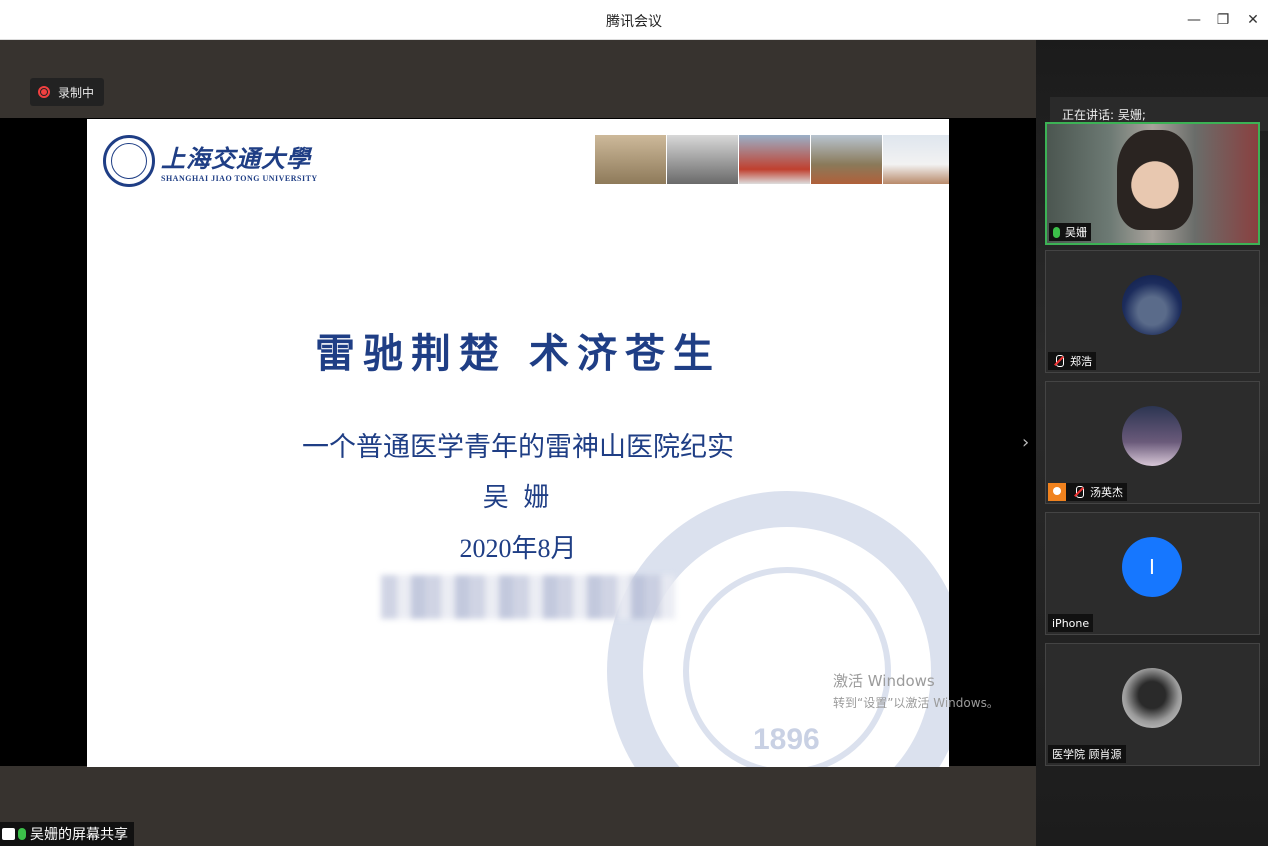 The height and width of the screenshot is (846, 1268). I want to click on participant-label: 吴姗, so click(1070, 232).